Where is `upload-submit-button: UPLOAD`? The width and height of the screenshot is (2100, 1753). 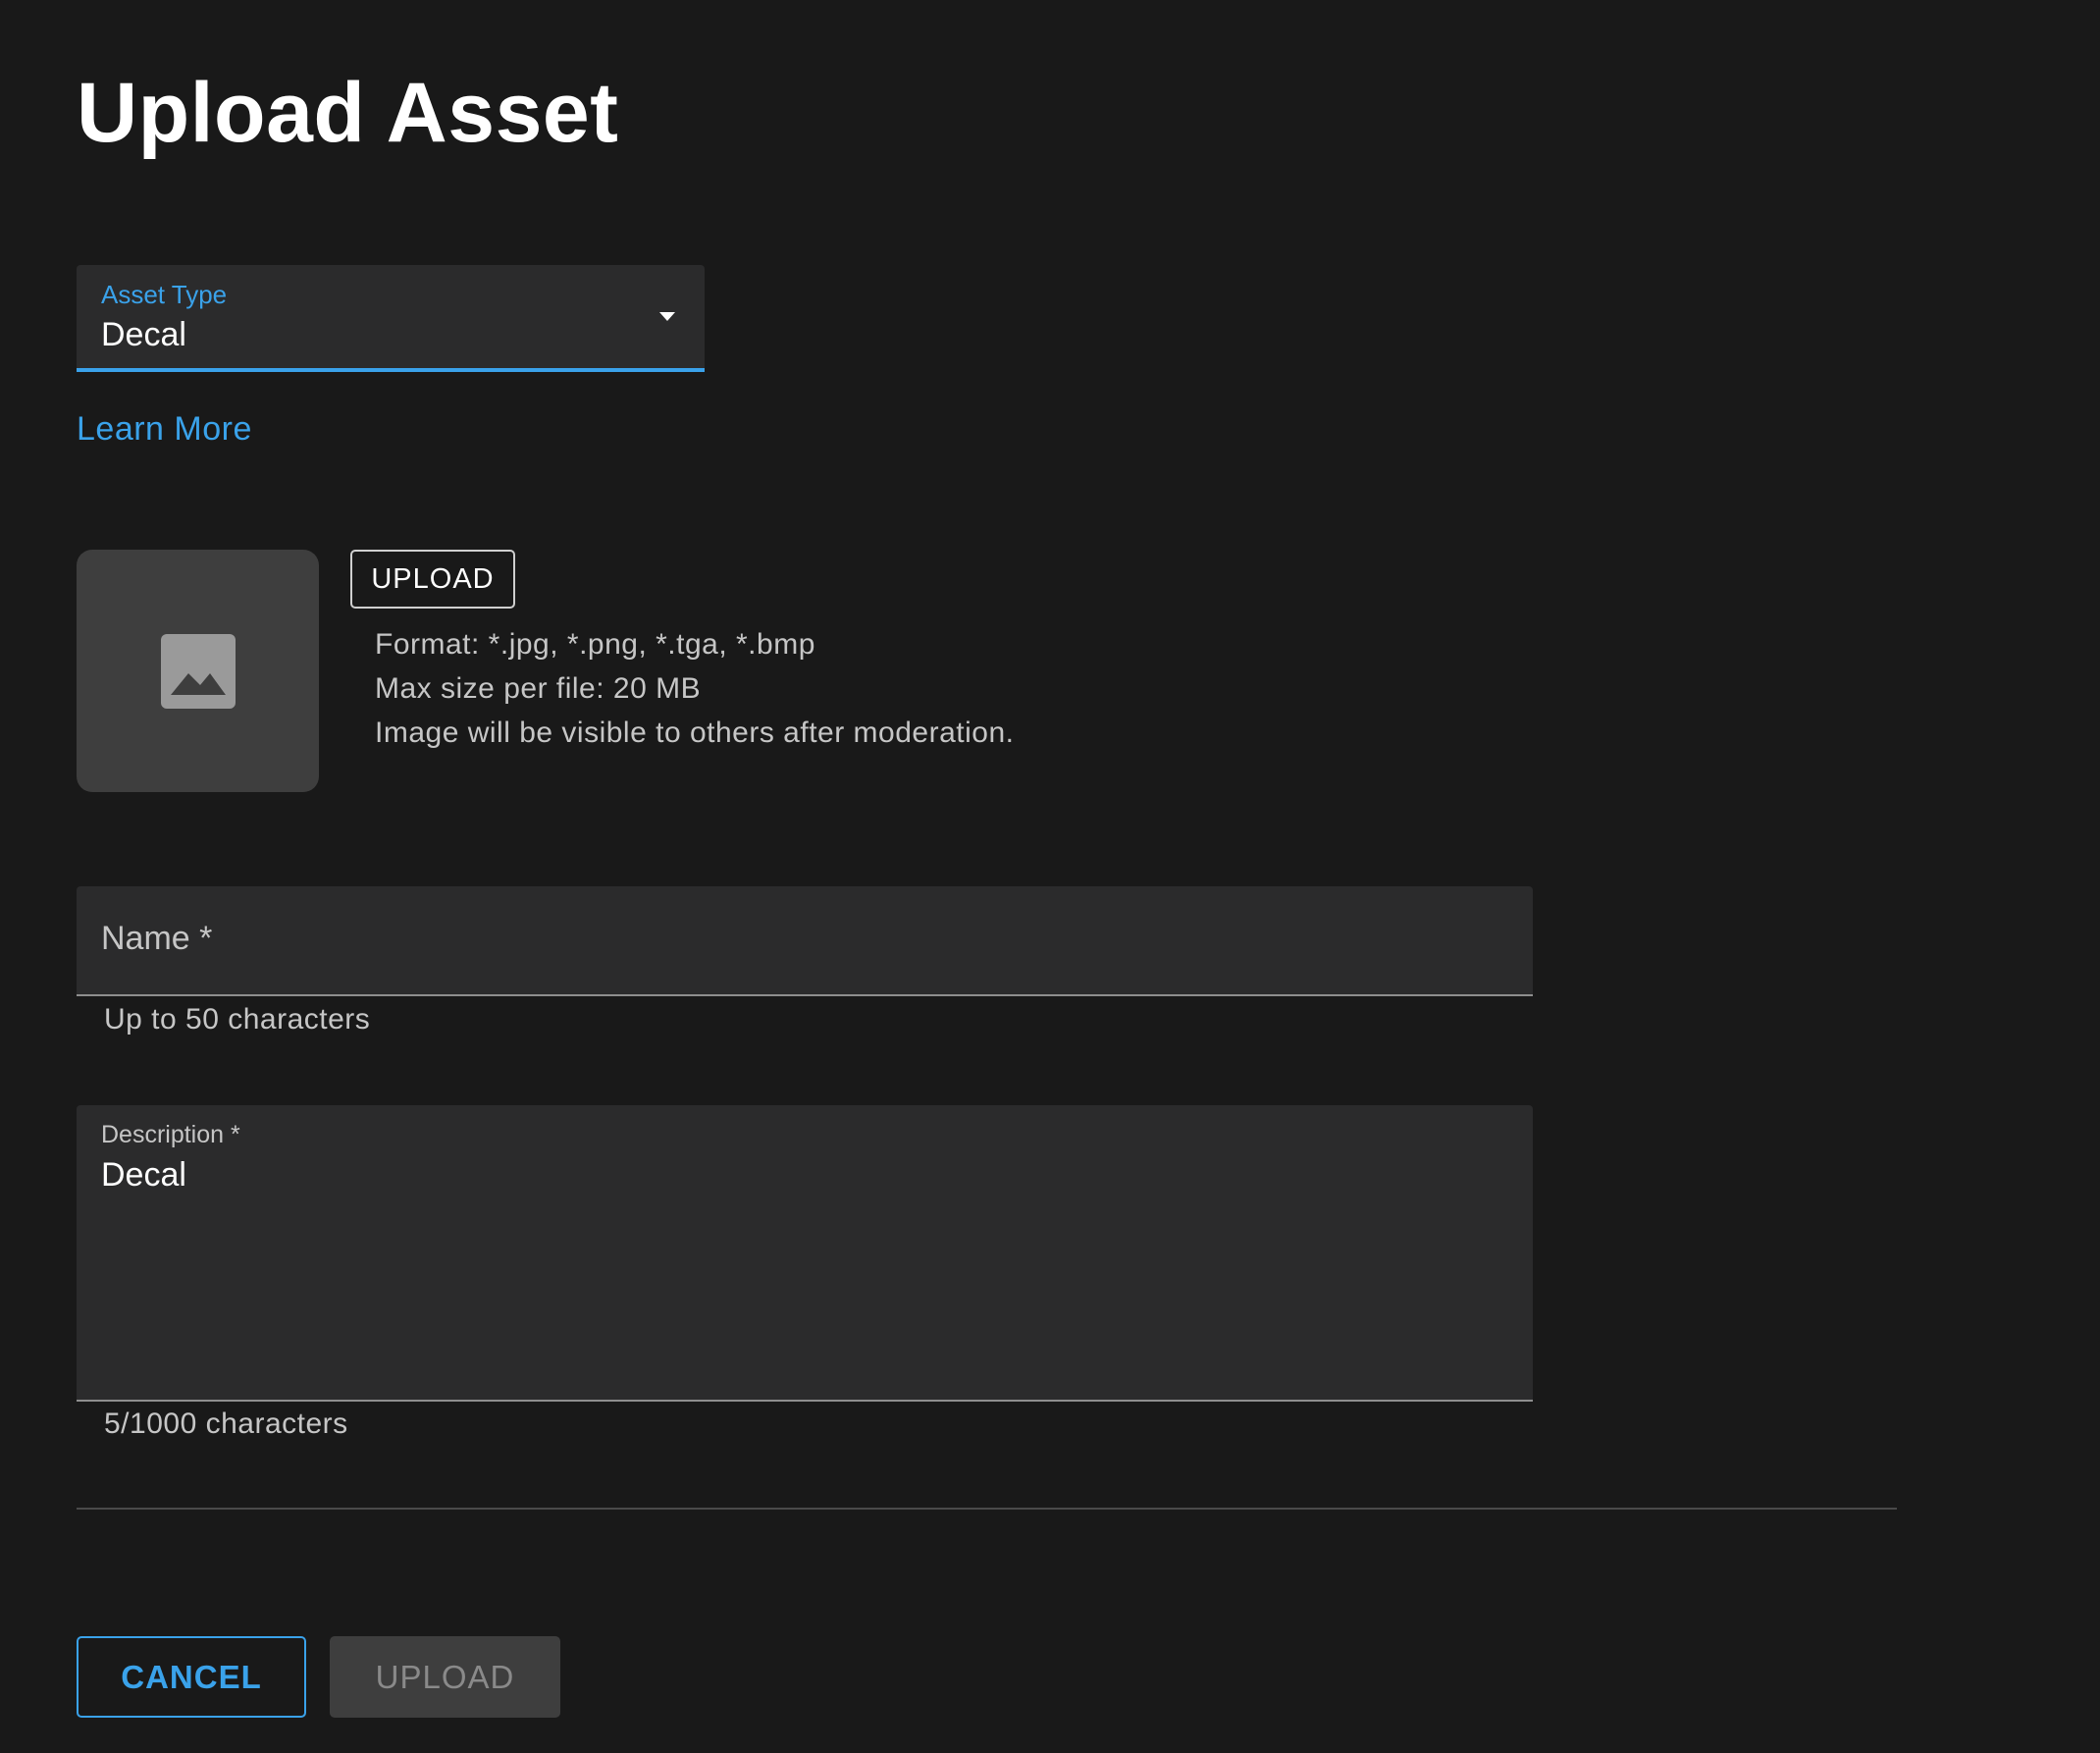 upload-submit-button: UPLOAD is located at coordinates (445, 1677).